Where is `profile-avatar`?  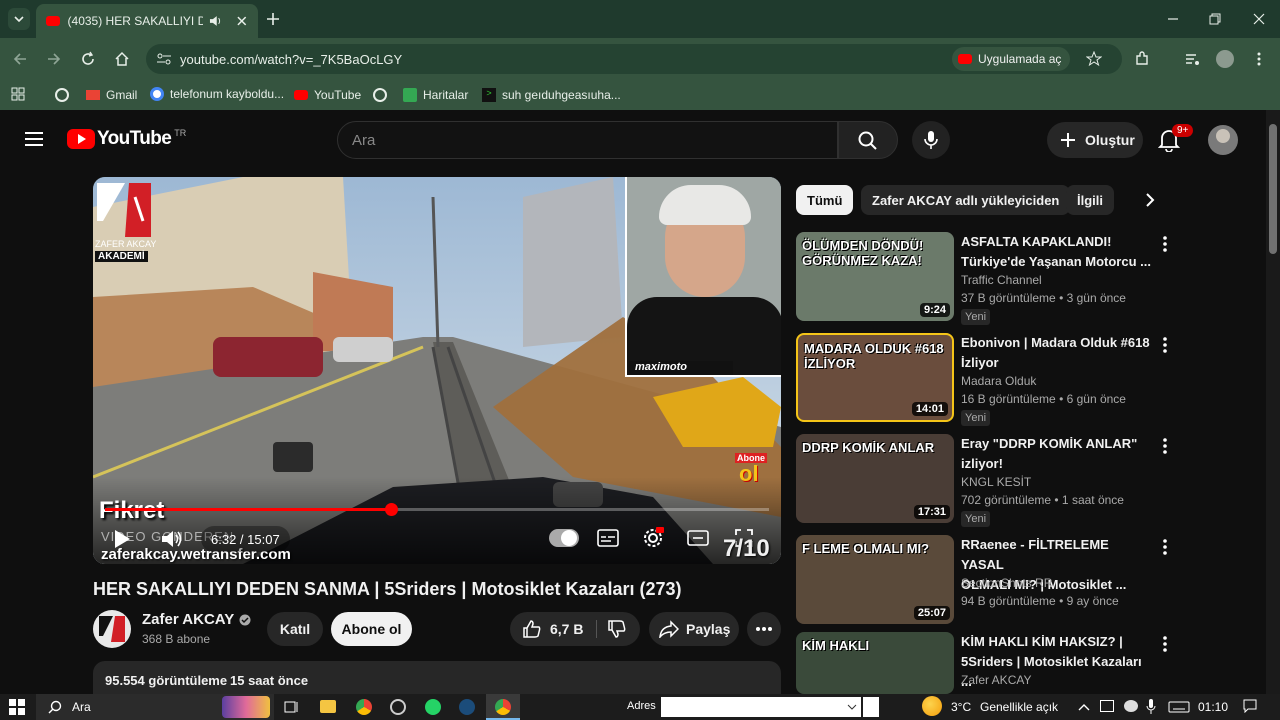 profile-avatar is located at coordinates (1225, 59).